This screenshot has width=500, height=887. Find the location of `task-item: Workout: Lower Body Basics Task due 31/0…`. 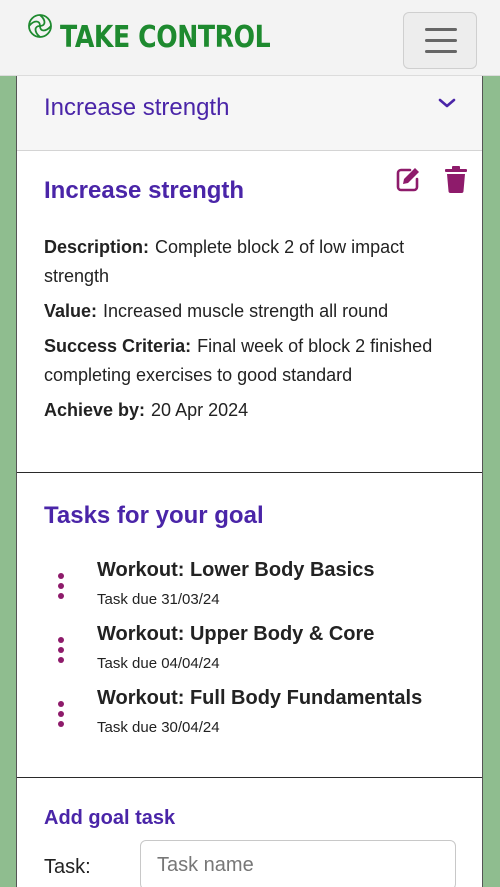

task-item: Workout: Lower Body Basics Task due 31/0… is located at coordinates (249, 587).